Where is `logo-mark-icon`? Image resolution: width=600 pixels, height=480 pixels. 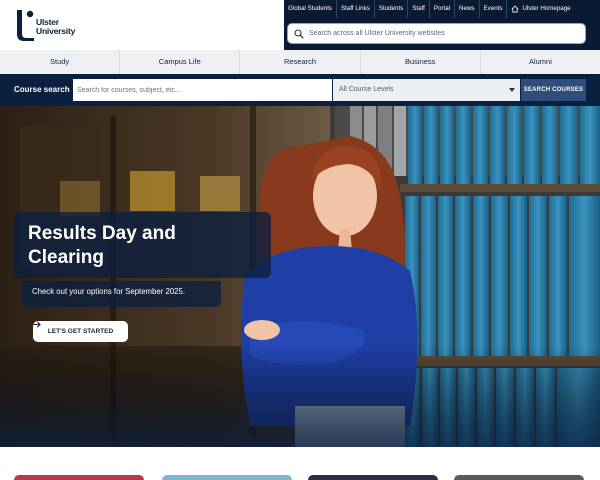
logo-mark-icon is located at coordinates (25, 25).